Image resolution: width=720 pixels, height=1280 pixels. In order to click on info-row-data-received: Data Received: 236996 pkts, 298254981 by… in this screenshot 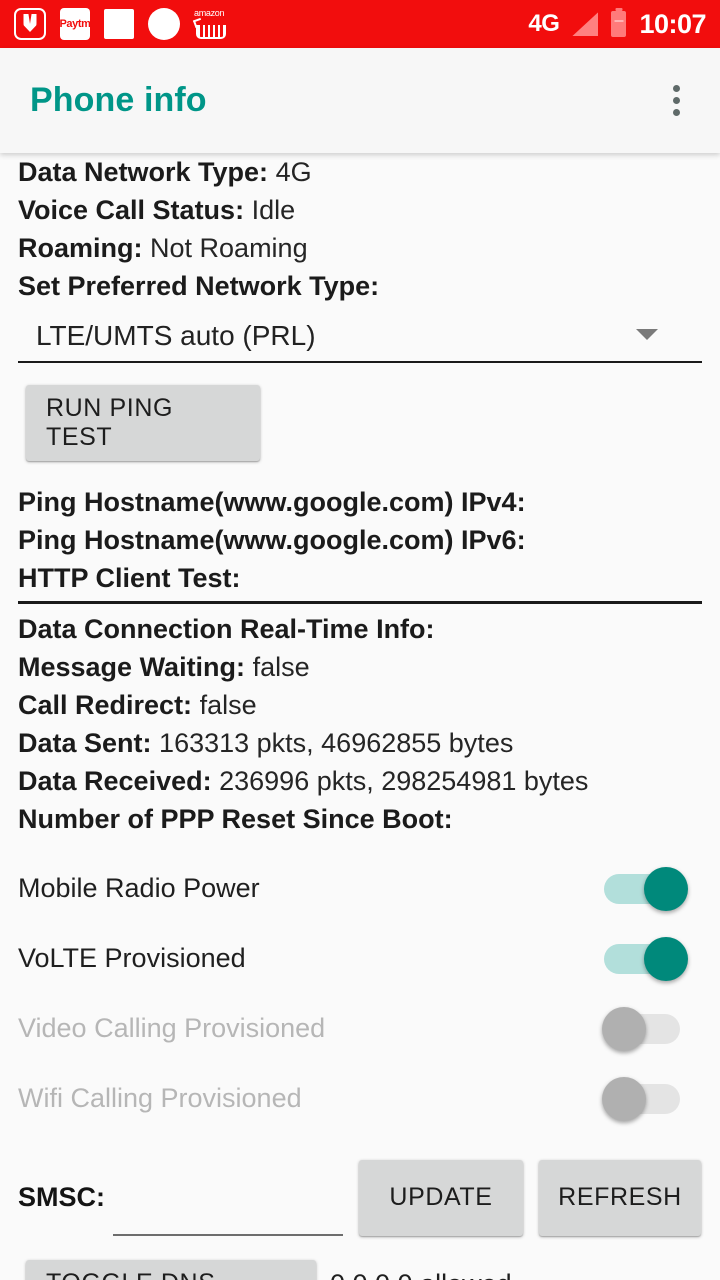, I will do `click(360, 781)`.